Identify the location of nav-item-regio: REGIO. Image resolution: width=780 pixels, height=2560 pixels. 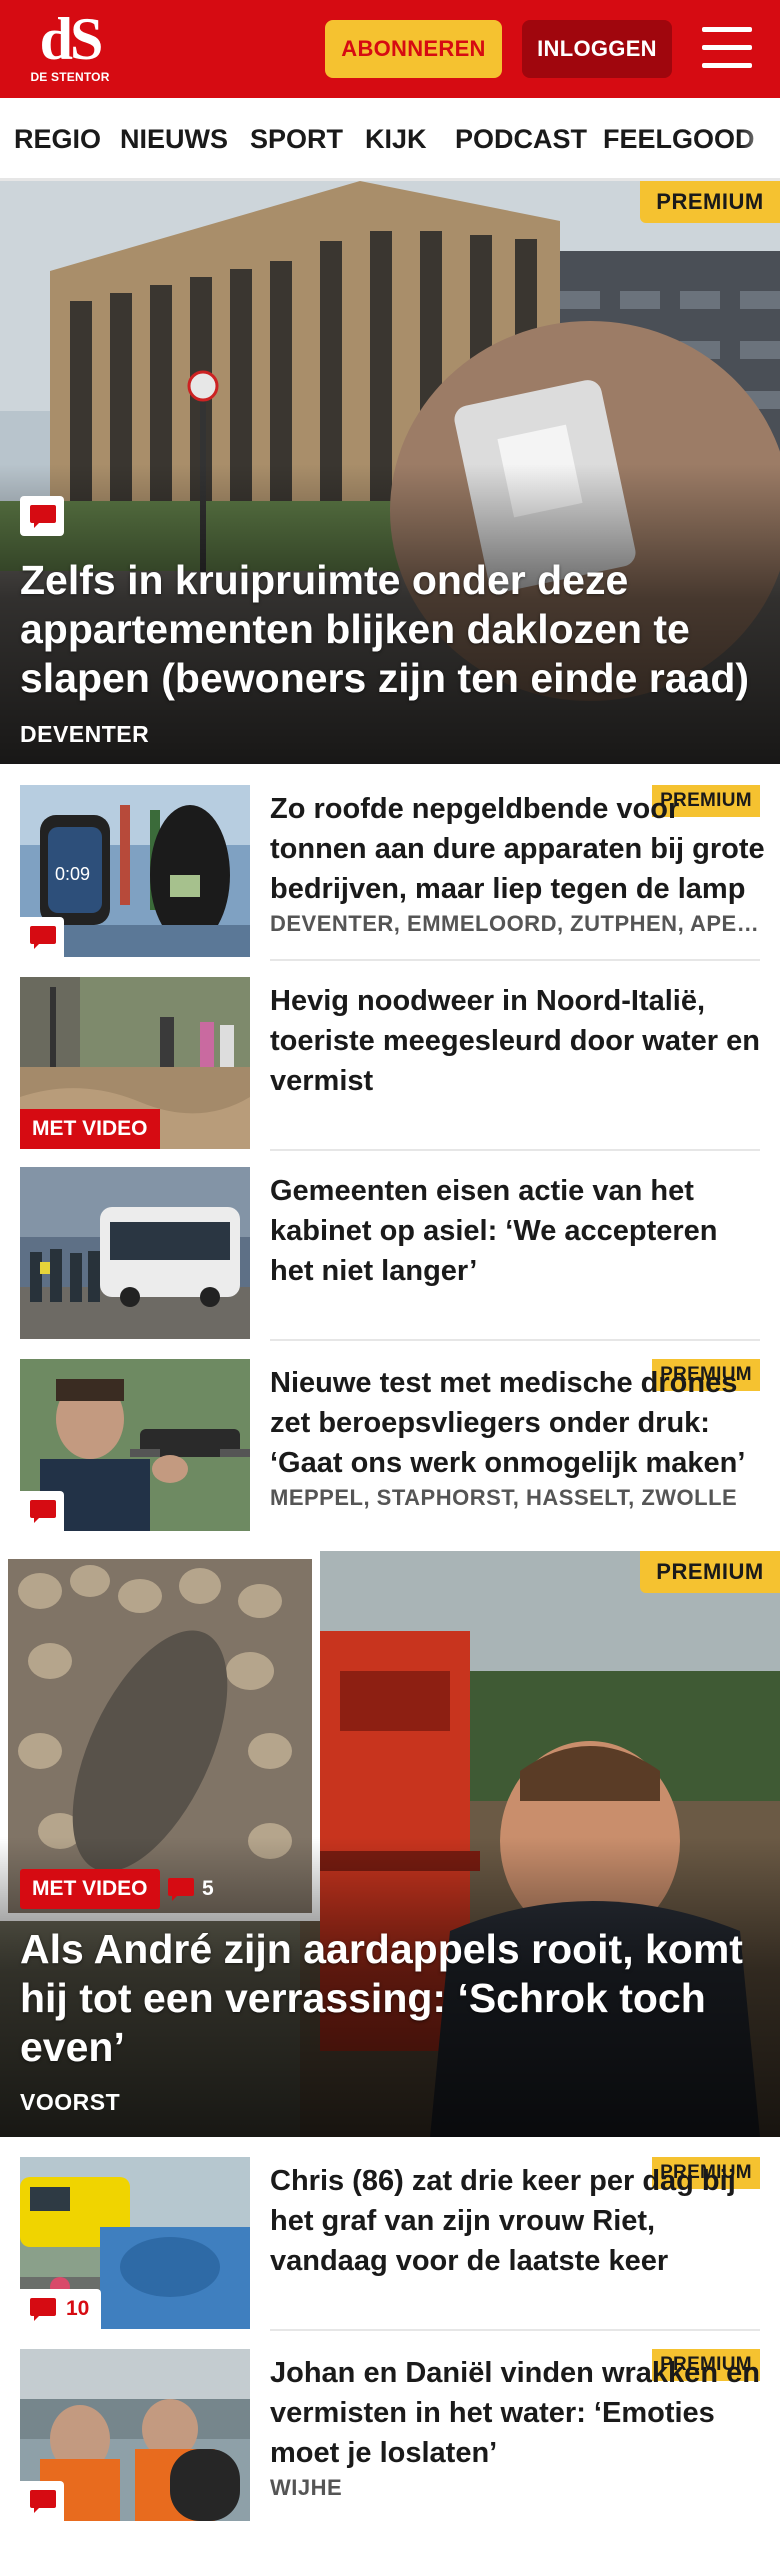
(57, 138).